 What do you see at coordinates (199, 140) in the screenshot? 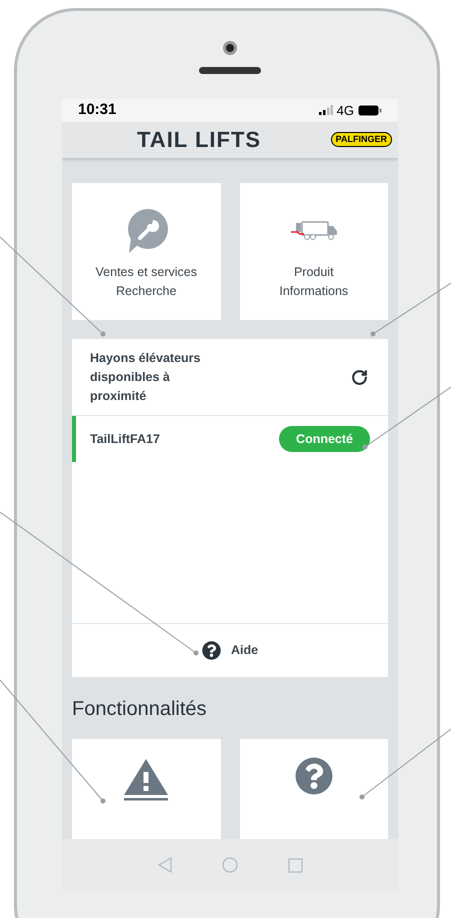
I see `app-title: TAIL LIFTS` at bounding box center [199, 140].